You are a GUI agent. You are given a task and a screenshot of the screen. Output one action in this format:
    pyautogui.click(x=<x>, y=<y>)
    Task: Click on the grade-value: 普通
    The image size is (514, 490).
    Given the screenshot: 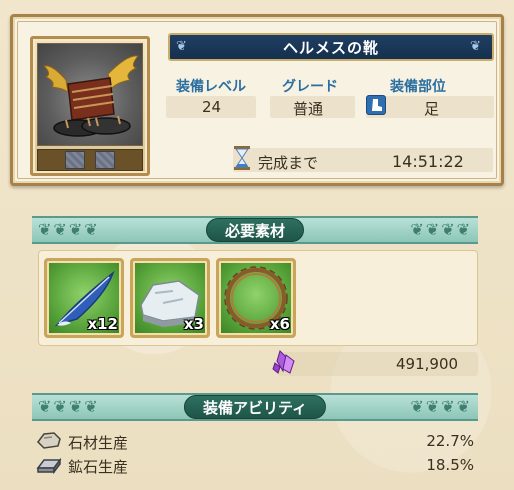 What is the action you would take?
    pyautogui.click(x=308, y=109)
    